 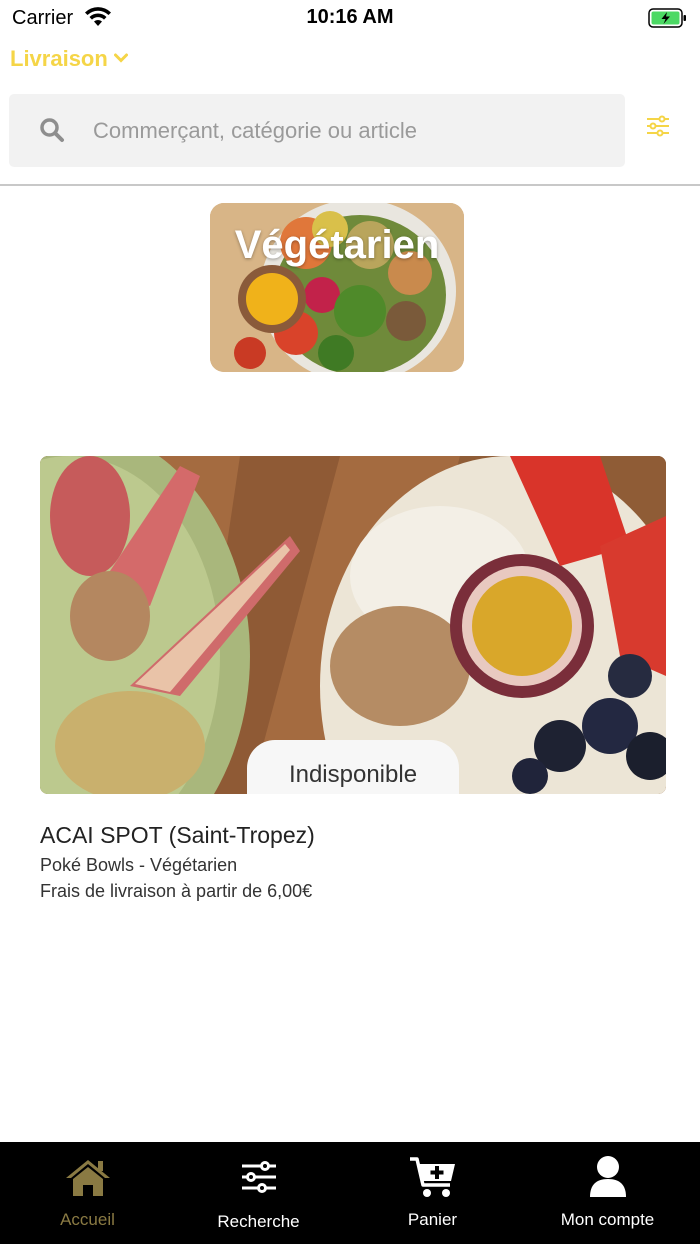 What do you see at coordinates (176, 891) in the screenshot?
I see `delivery-fee: Frais de livraison à partir de 6,00€` at bounding box center [176, 891].